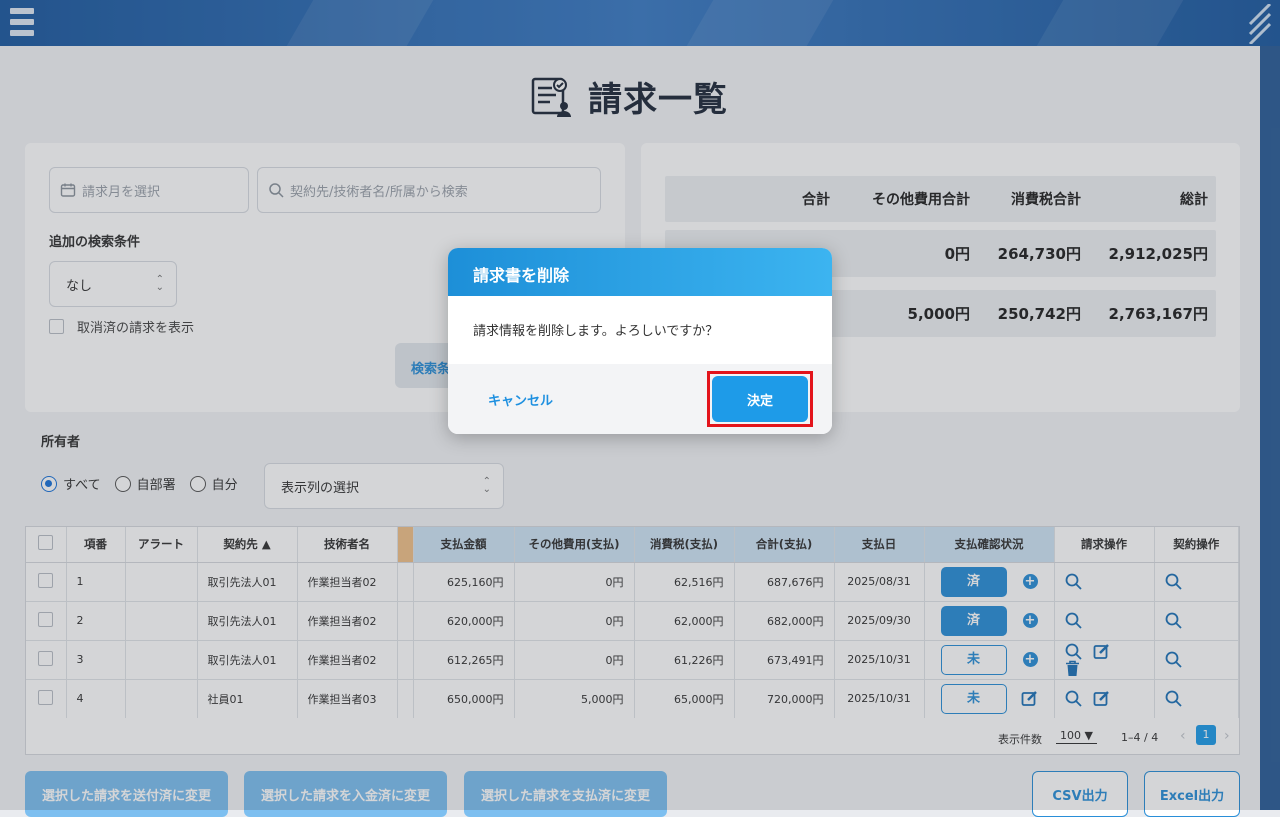 This screenshot has height=817, width=1280. Describe the element at coordinates (596, 331) in the screenshot. I see `dialog-message: 請求情報を削除します。よろしいですか？` at that location.